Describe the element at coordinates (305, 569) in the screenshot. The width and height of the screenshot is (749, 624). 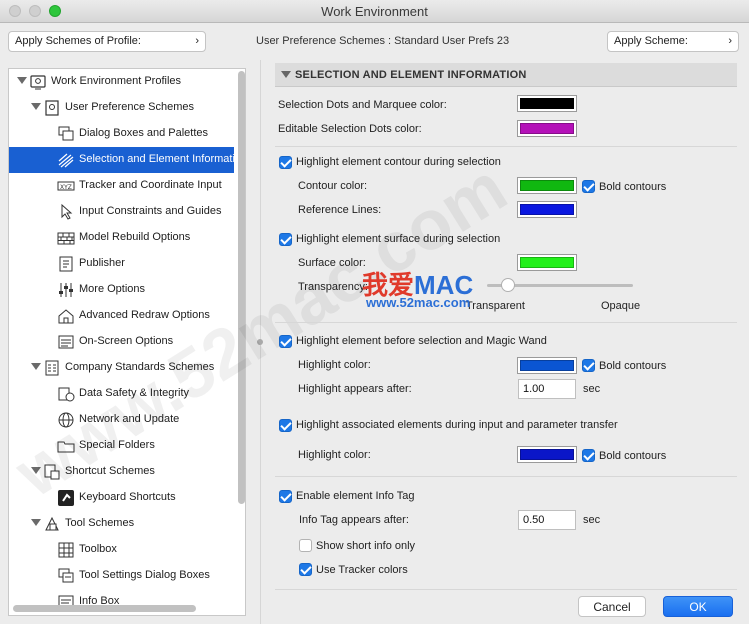
I see `tracker-colors-checkbox` at that location.